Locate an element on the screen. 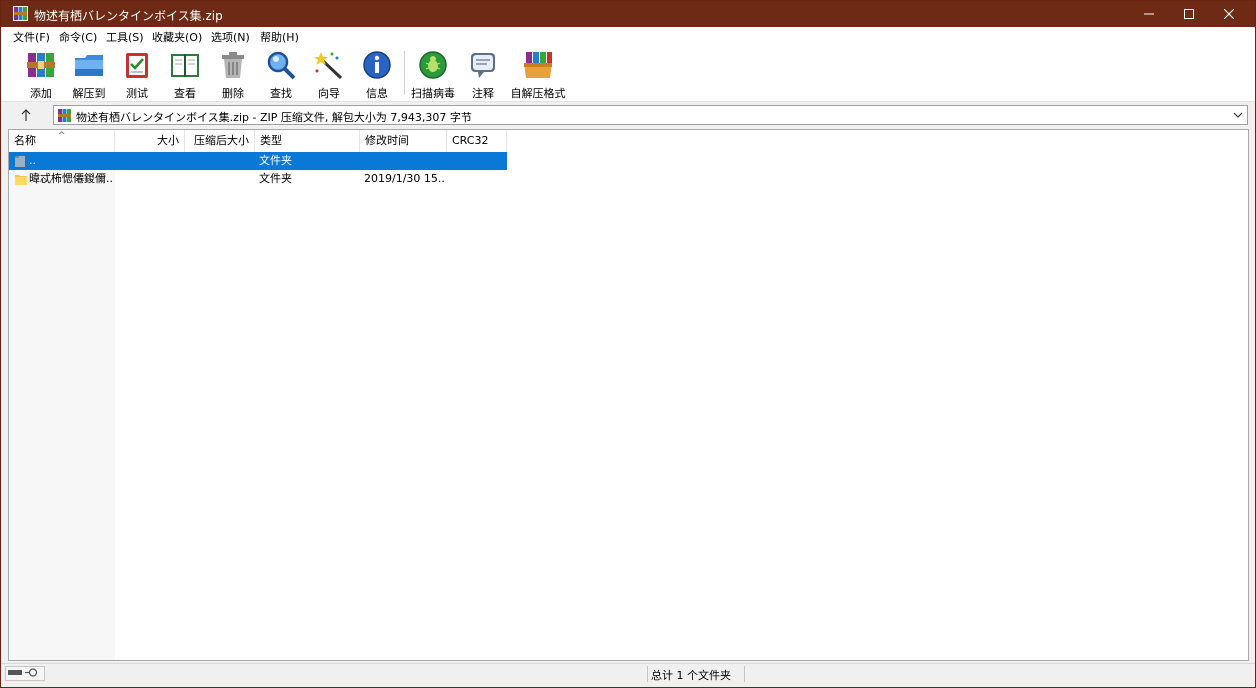  comment-button: 注释 is located at coordinates (483, 74).